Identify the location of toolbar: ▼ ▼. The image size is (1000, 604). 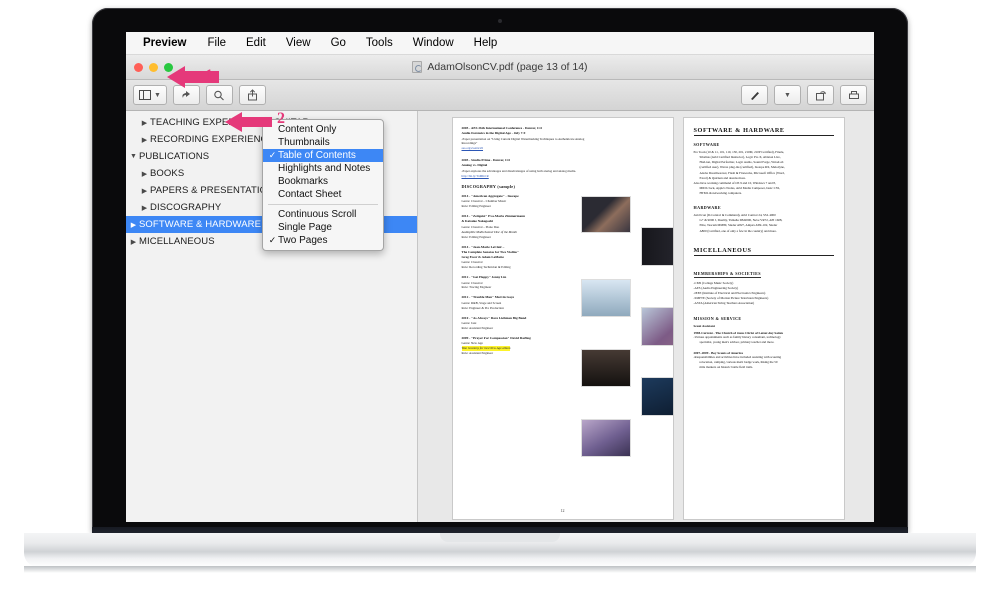
(500, 95).